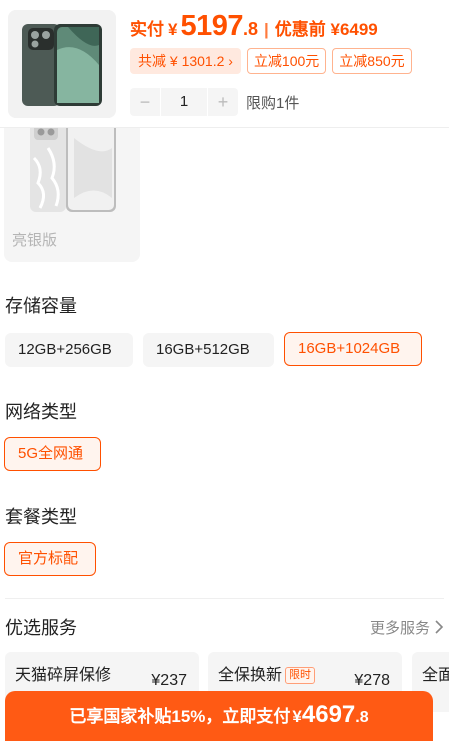 The width and height of the screenshot is (449, 741). Describe the element at coordinates (250, 29) in the screenshot. I see `price-decimal: .8` at that location.